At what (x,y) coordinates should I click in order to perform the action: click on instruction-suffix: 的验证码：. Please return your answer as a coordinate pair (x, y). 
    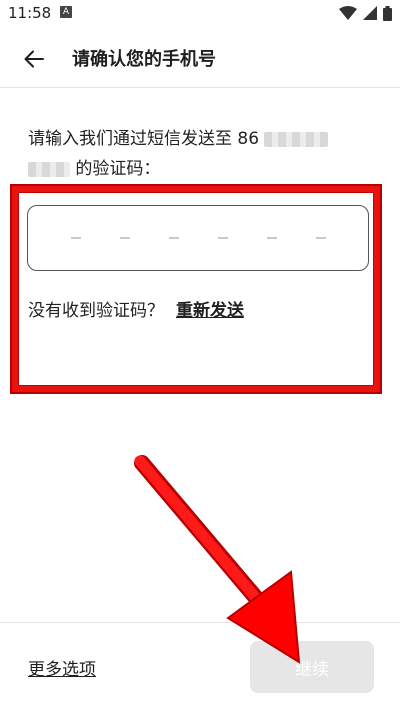
    Looking at the image, I should click on (118, 169).